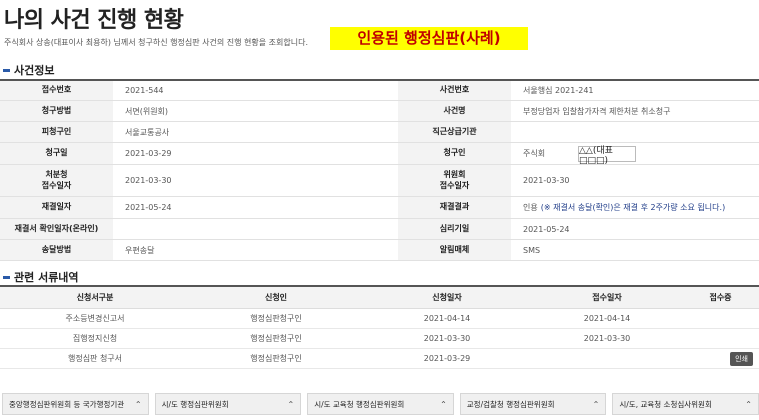  What do you see at coordinates (607, 338) in the screenshot?
I see `doc-received-date: 2021-03-30` at bounding box center [607, 338].